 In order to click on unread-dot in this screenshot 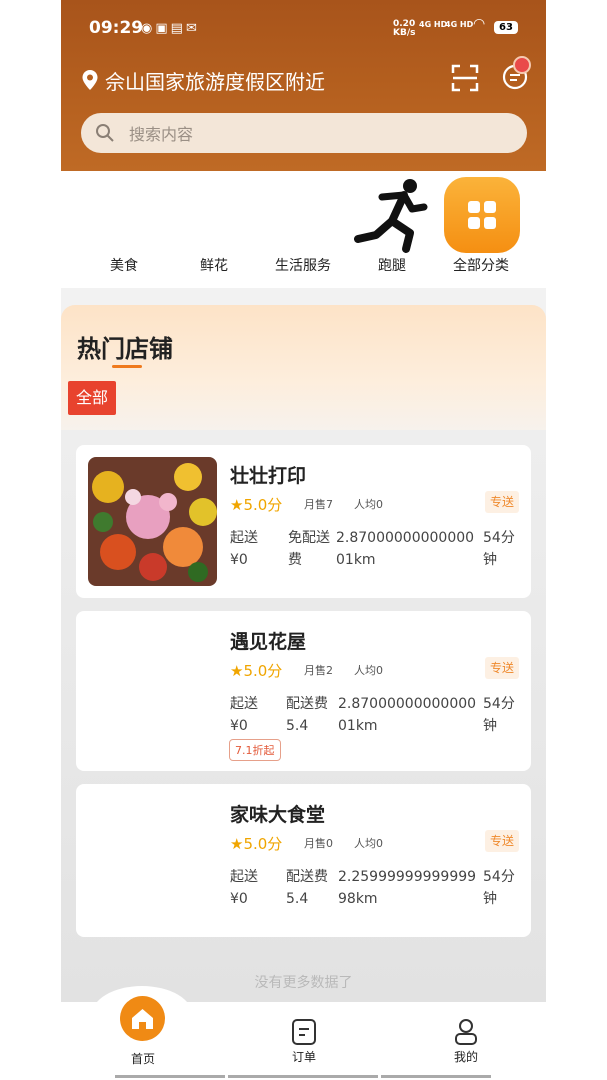, I will do `click(522, 65)`.